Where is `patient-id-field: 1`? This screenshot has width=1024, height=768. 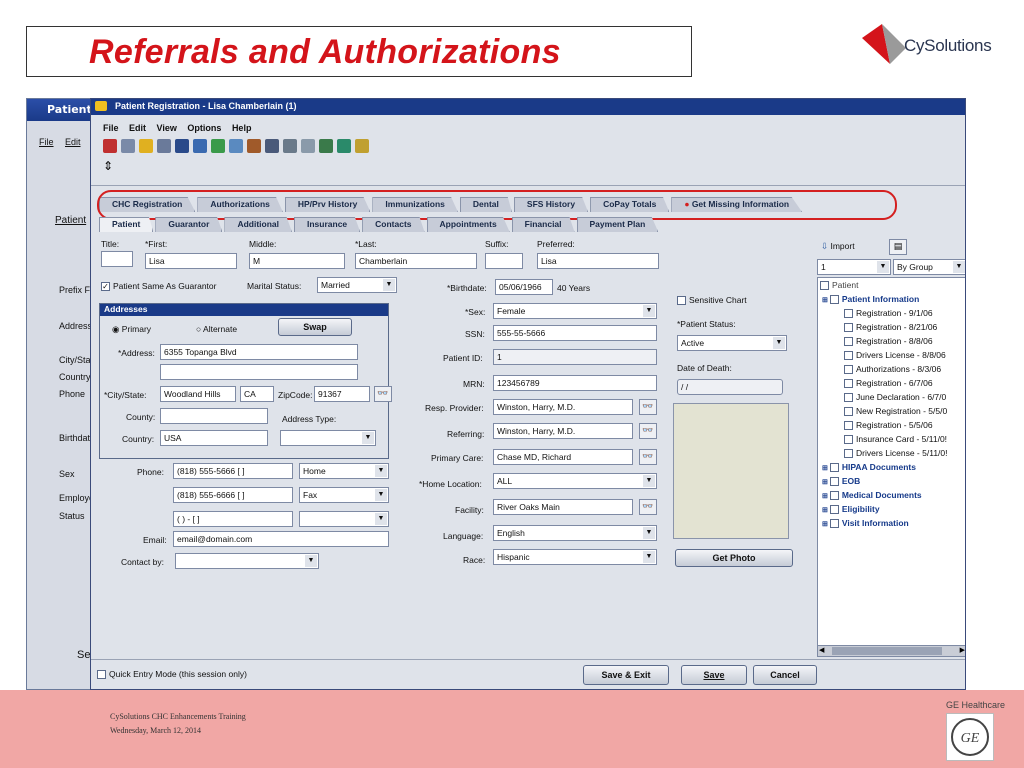 patient-id-field: 1 is located at coordinates (575, 357).